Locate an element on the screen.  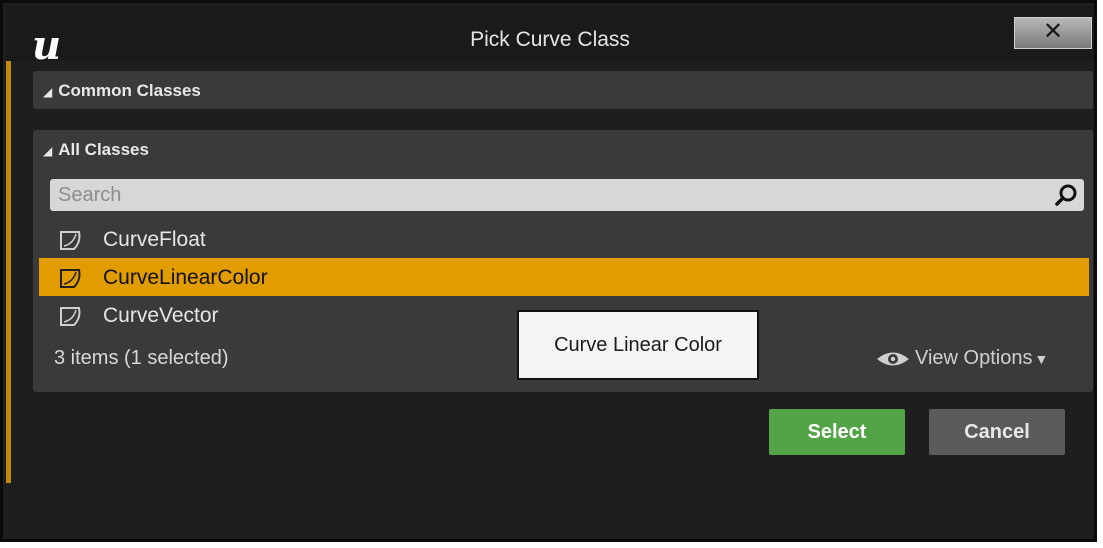
all-classes-header: ◢ All Classes is located at coordinates (96, 150).